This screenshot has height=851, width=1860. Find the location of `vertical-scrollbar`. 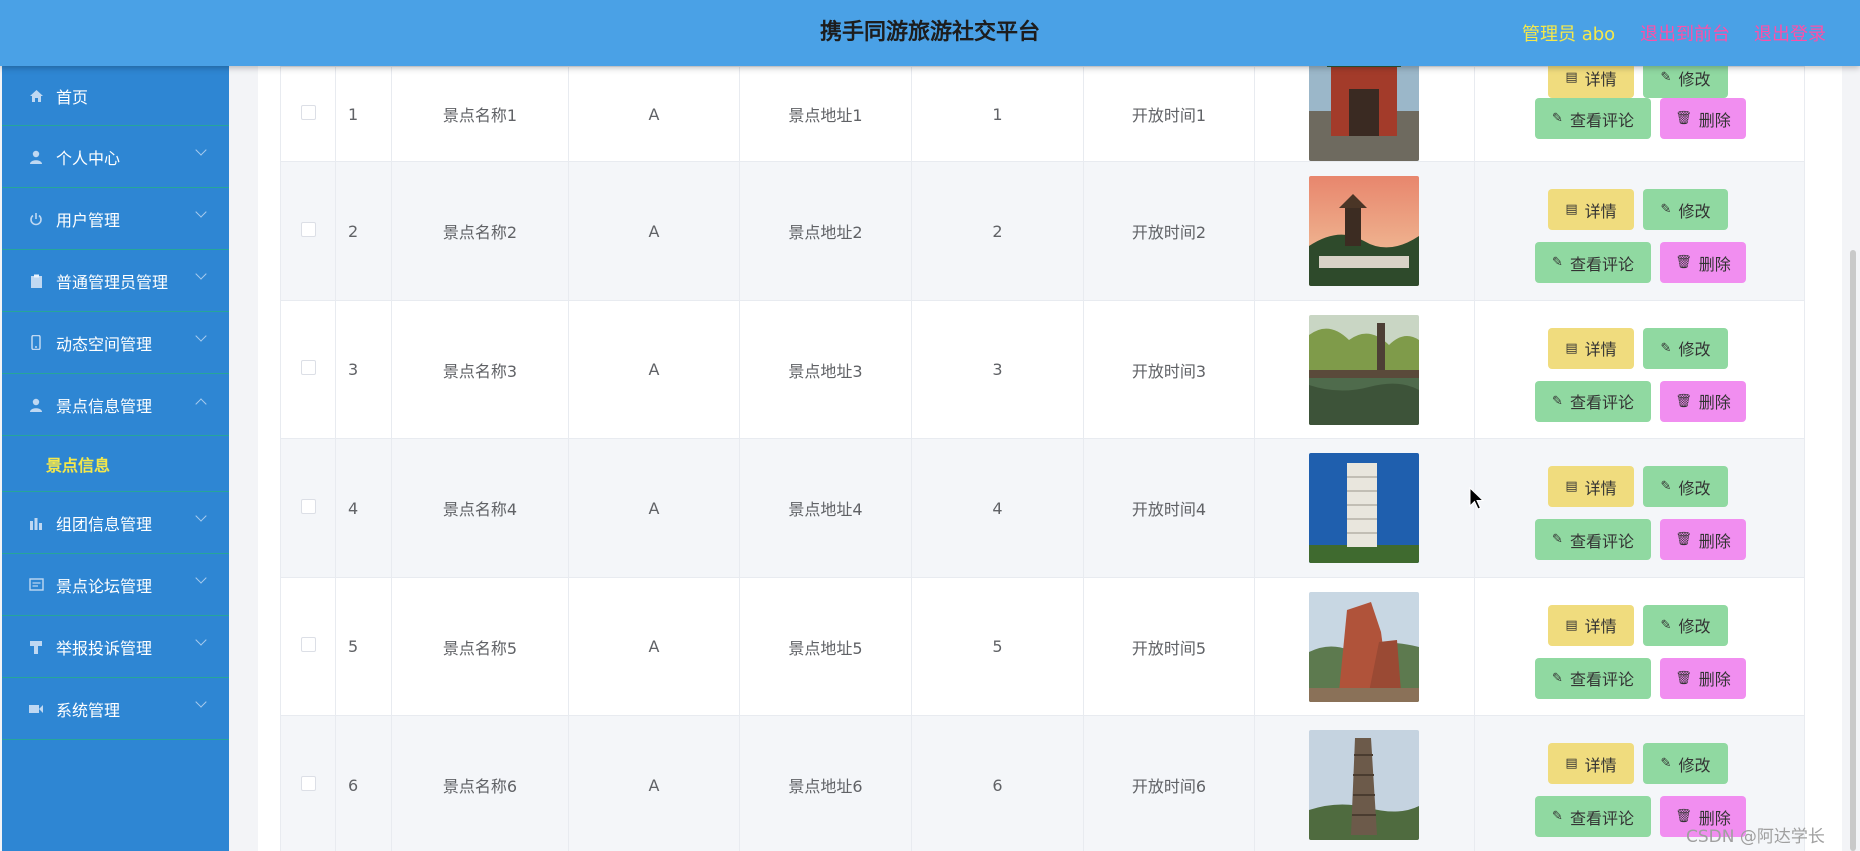

vertical-scrollbar is located at coordinates (1853, 550).